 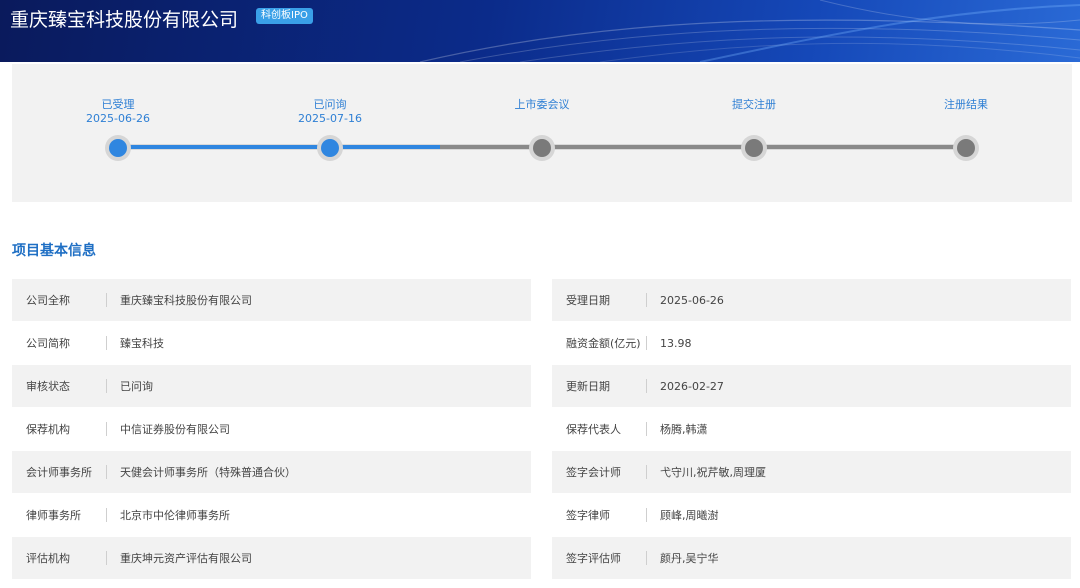 I want to click on info-value: 顾峰,周曦澍, so click(x=689, y=515).